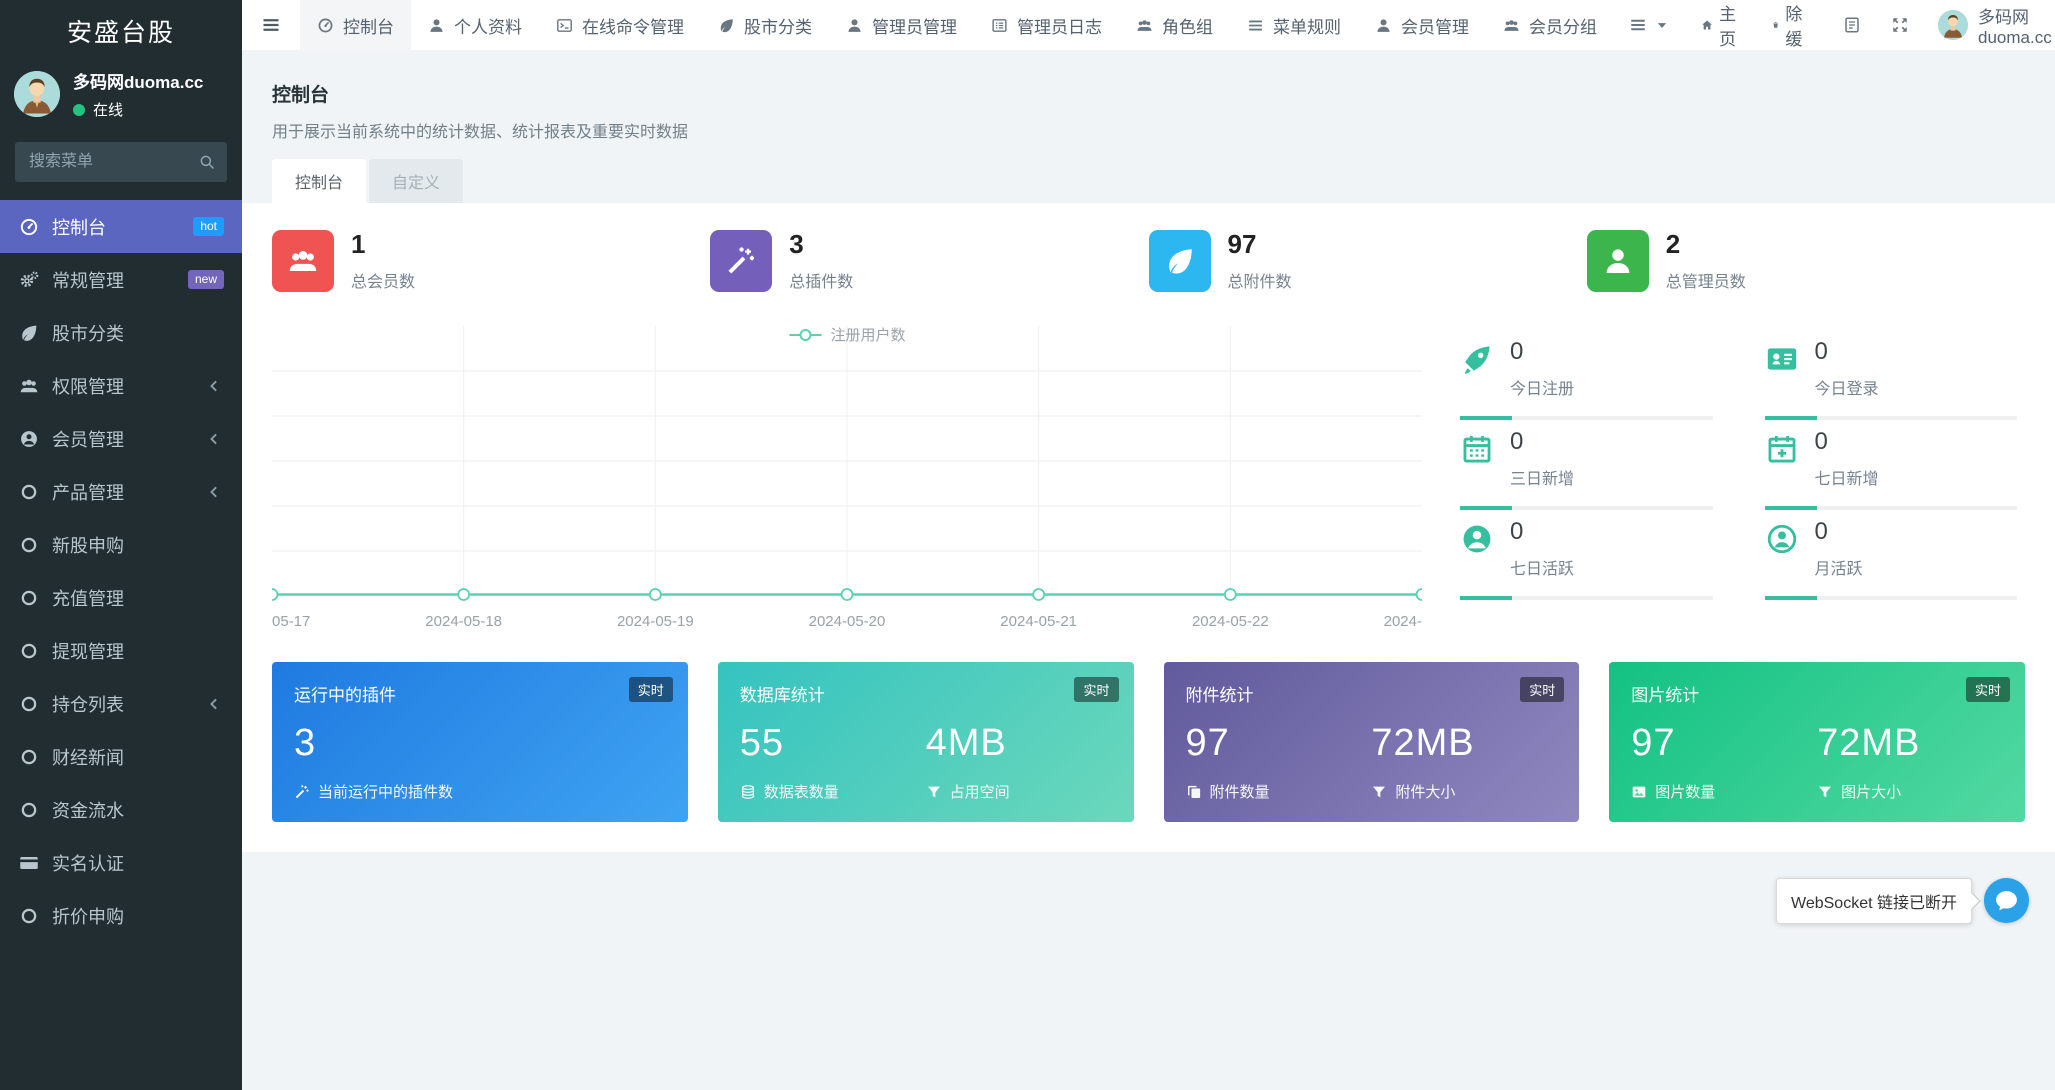 The height and width of the screenshot is (1090, 2055). I want to click on info-card-column: 4MB 占用空间, so click(1019, 762).